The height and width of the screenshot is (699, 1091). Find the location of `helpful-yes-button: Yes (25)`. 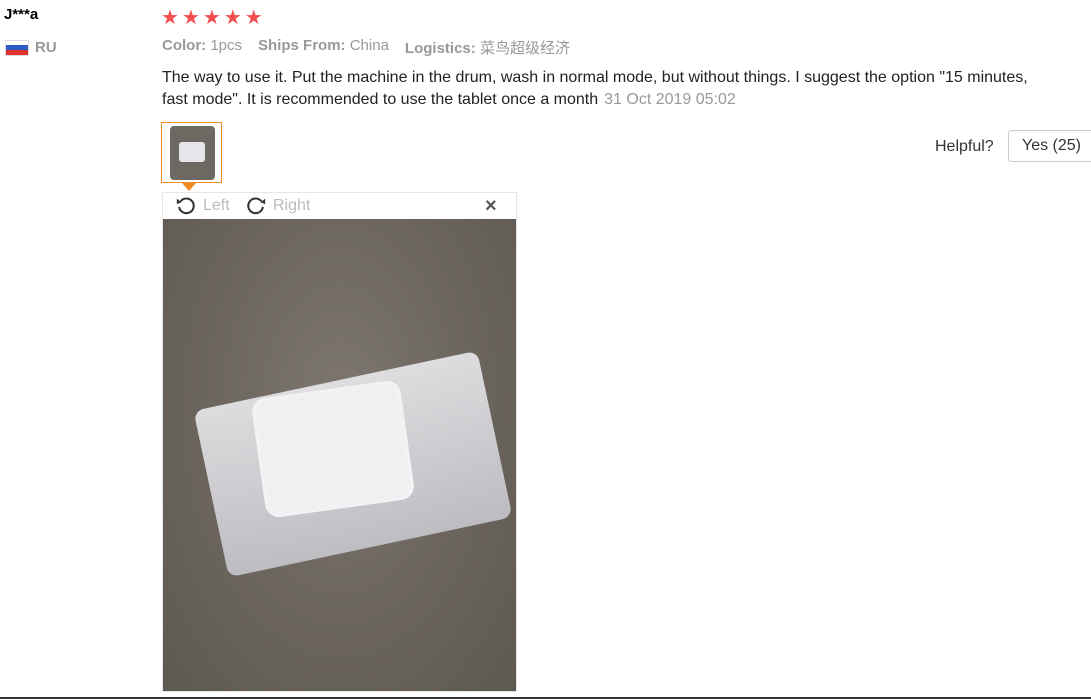

helpful-yes-button: Yes (25) is located at coordinates (1049, 146).